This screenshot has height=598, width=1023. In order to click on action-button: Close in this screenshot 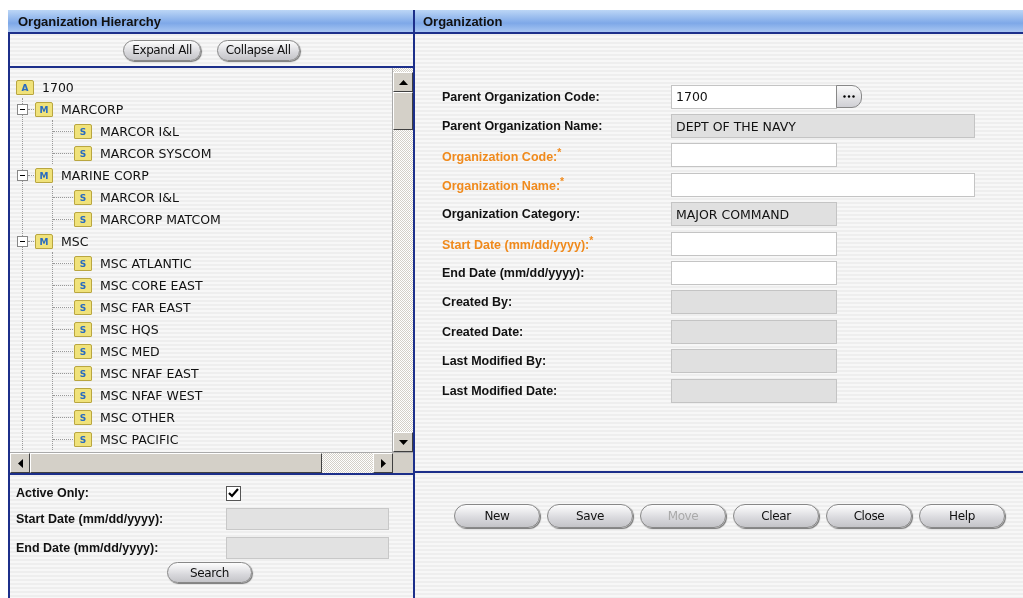, I will do `click(869, 516)`.